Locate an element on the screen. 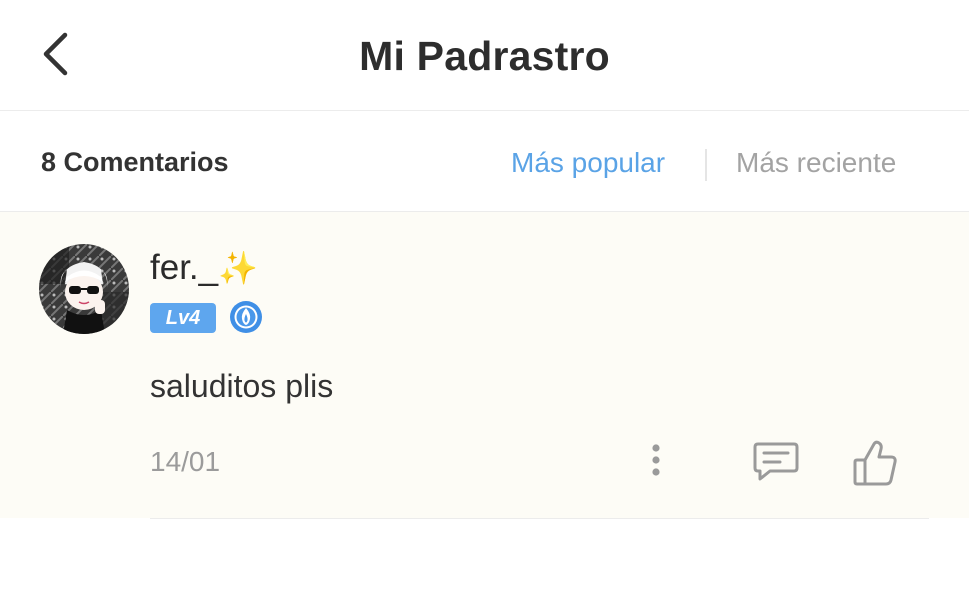  reply-icon is located at coordinates (776, 461).